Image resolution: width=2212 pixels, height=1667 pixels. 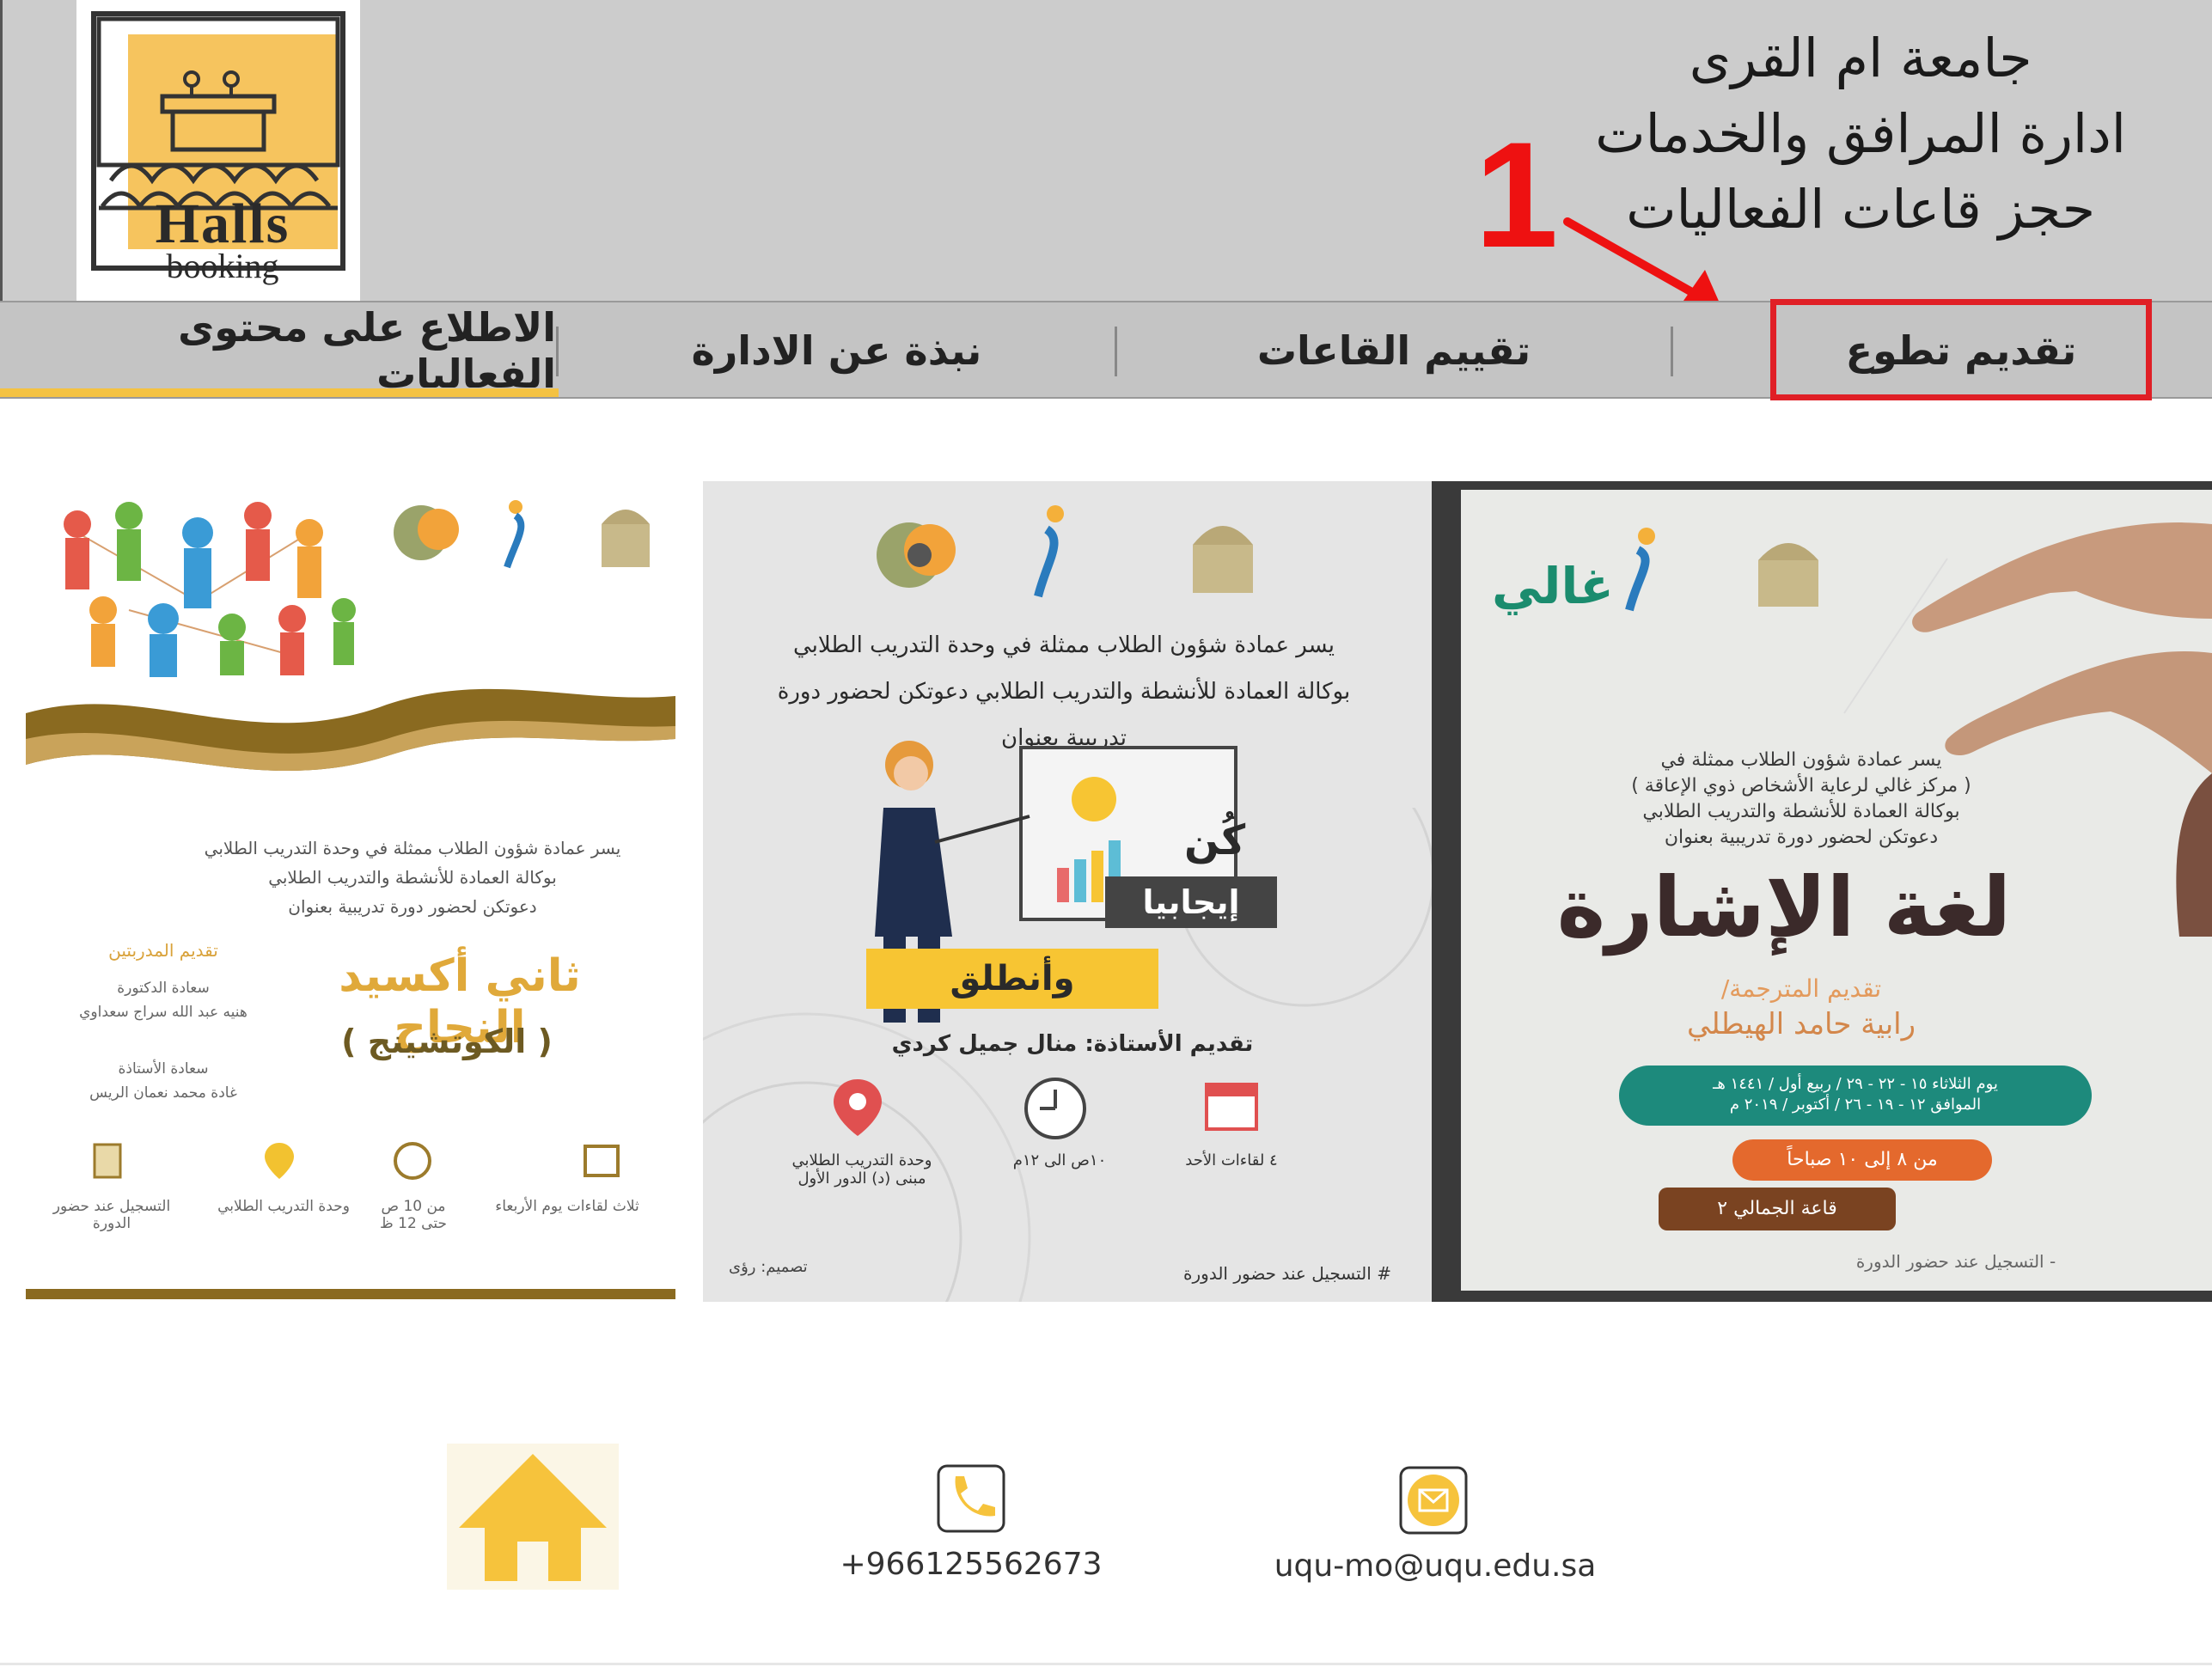 I want to click on email-icon, so click(x=1433, y=1500).